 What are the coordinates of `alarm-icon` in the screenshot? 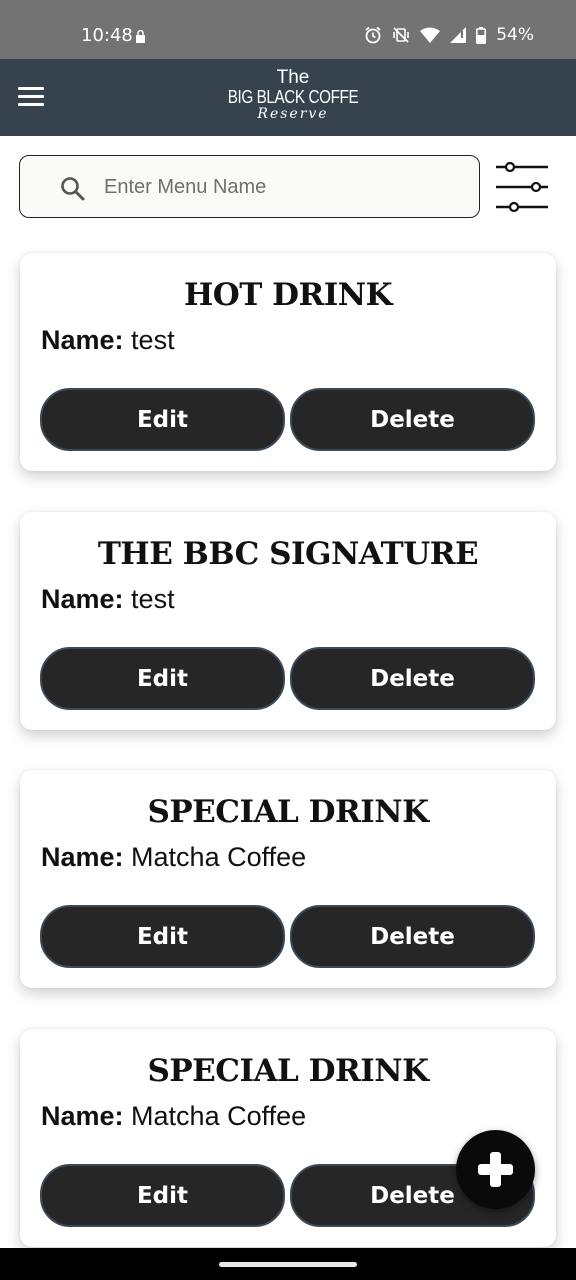 It's located at (373, 35).